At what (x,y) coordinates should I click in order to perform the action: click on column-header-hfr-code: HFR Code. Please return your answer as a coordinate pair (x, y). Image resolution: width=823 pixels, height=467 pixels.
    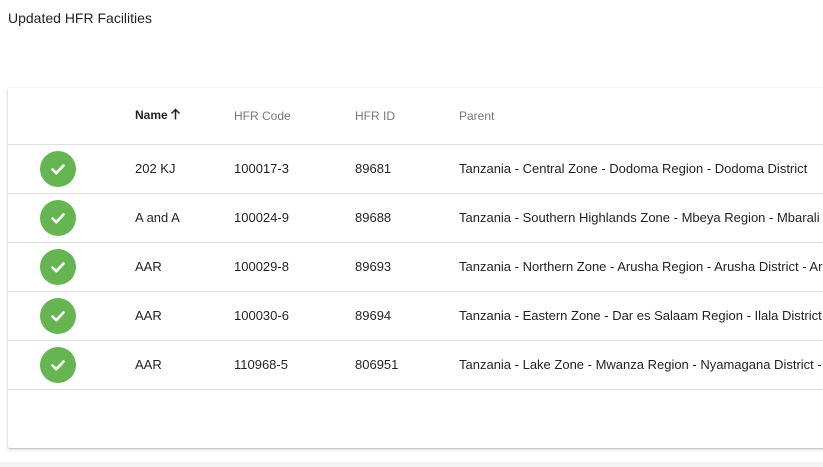
    Looking at the image, I should click on (294, 116).